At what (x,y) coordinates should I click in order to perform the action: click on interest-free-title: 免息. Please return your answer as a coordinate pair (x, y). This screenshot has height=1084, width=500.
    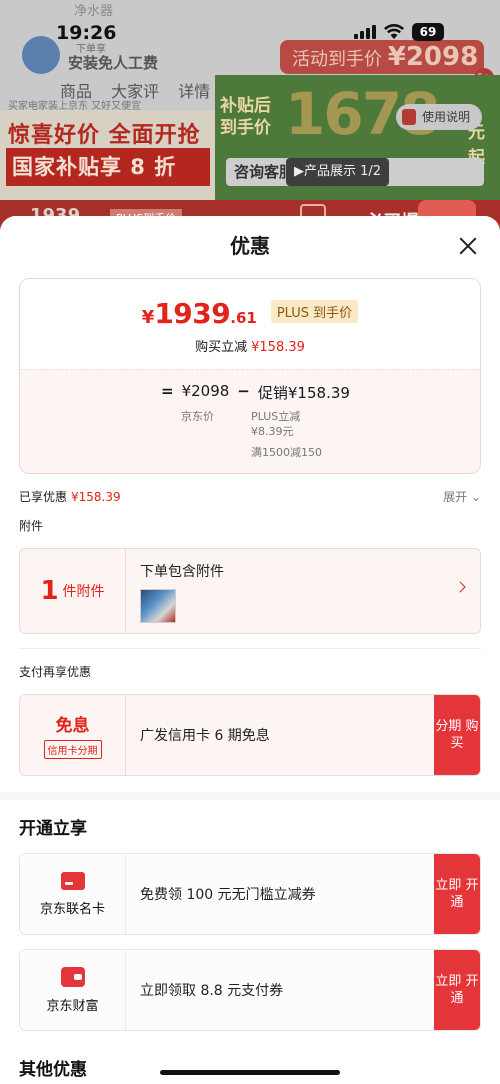
    Looking at the image, I should click on (72, 726).